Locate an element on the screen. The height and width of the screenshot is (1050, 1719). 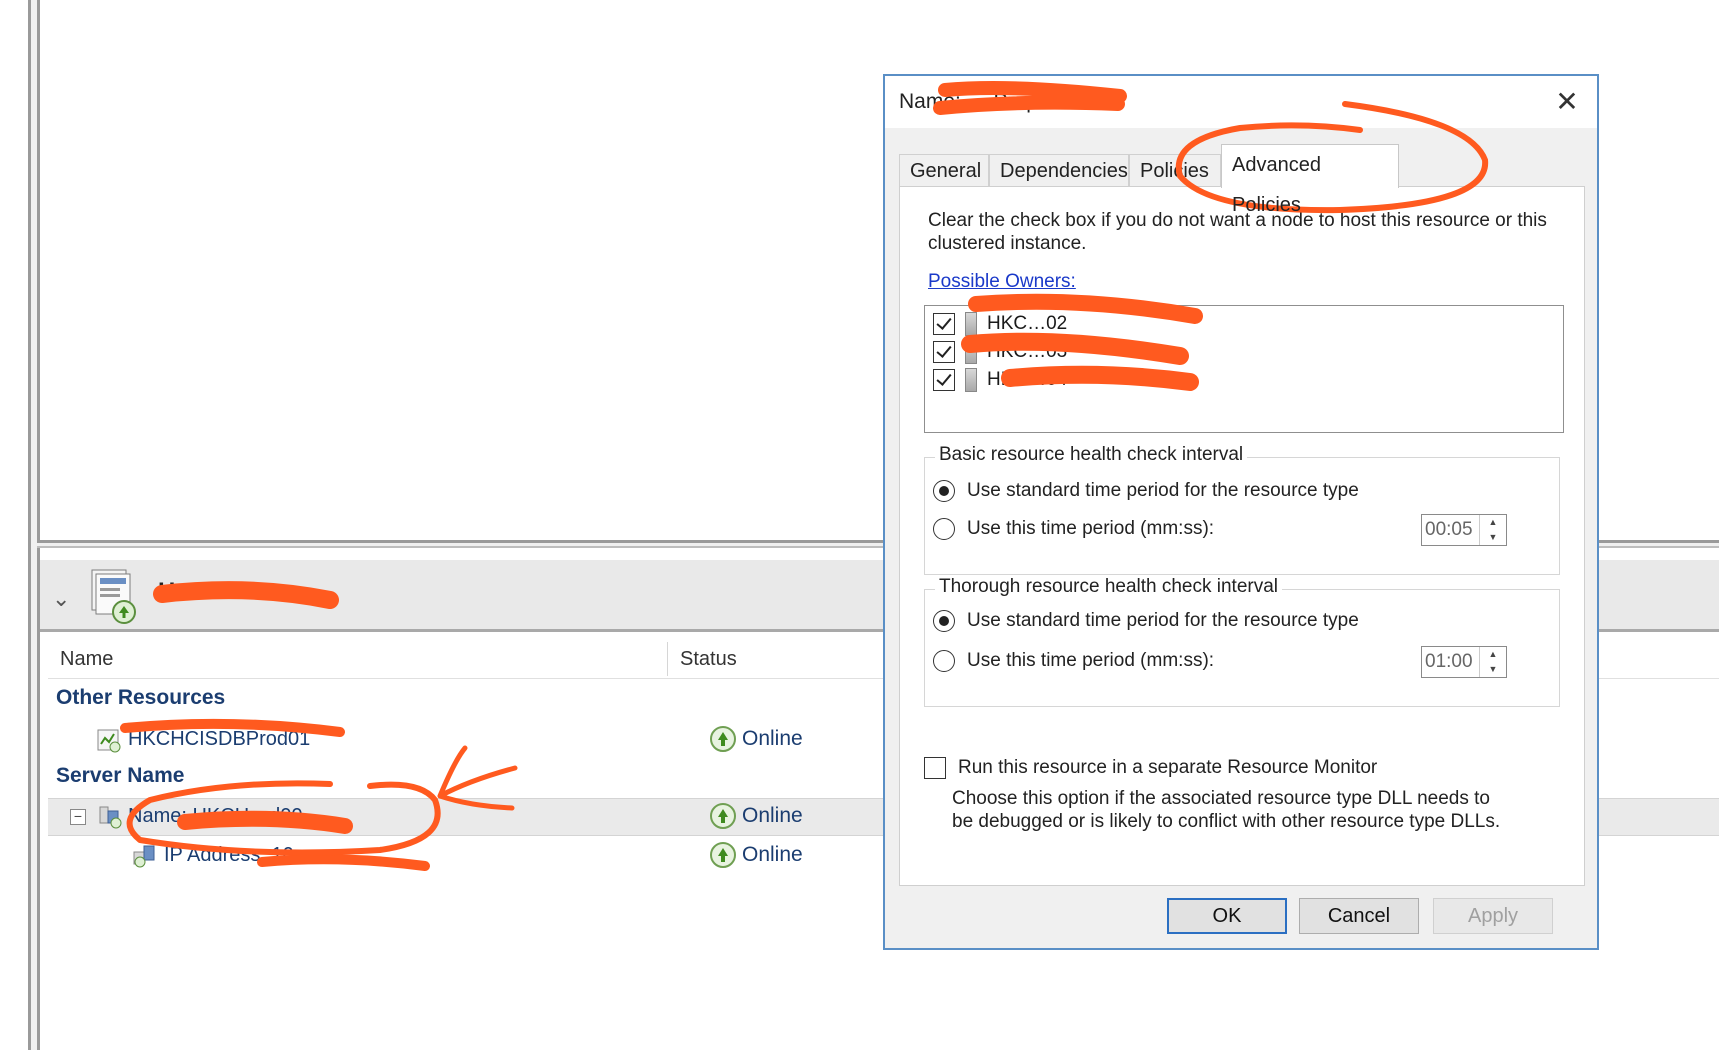
thorough-custom-radio is located at coordinates (944, 661).